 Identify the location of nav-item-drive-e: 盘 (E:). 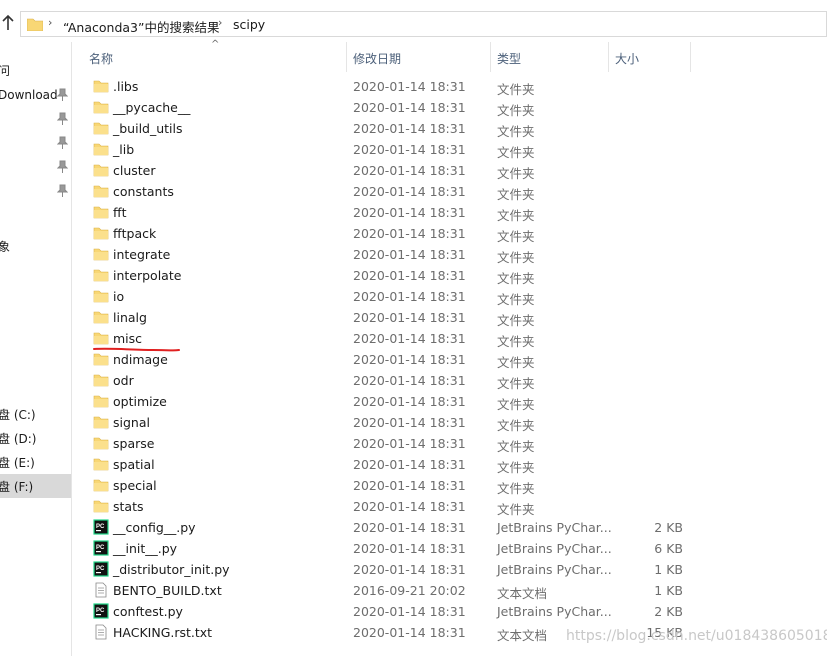
(35, 462).